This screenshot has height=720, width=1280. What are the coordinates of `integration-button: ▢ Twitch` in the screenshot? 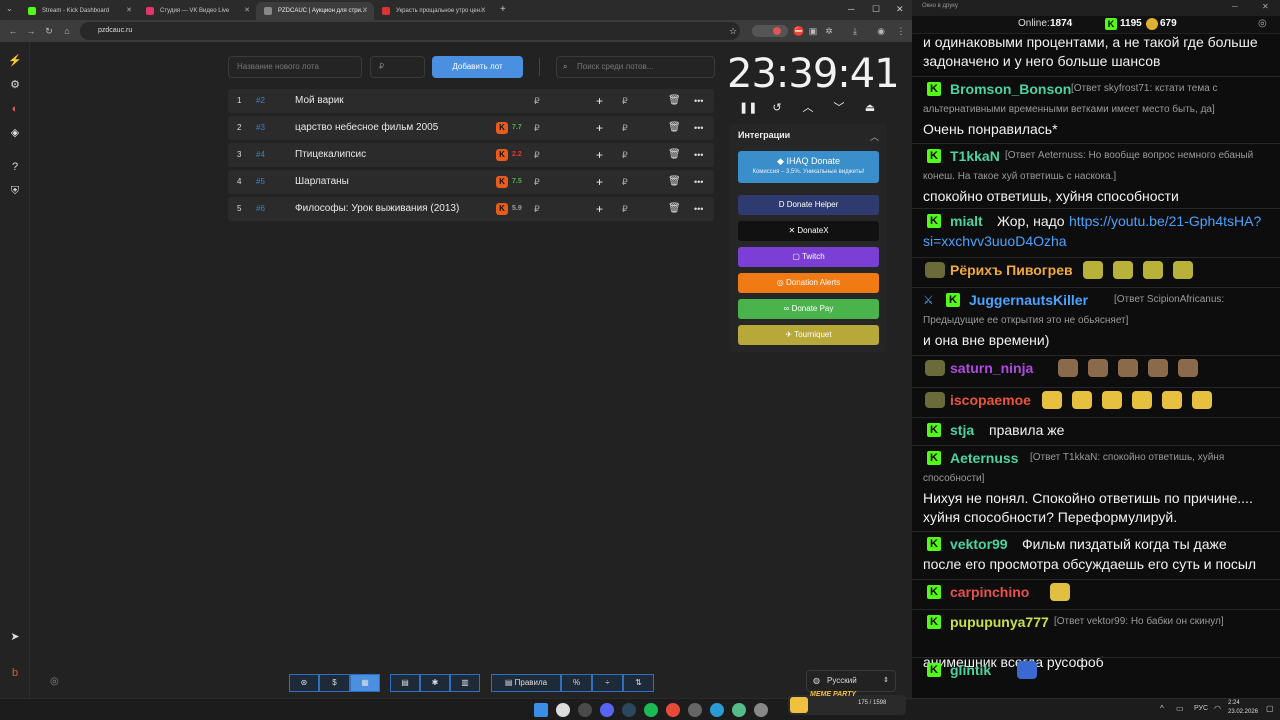 It's located at (808, 257).